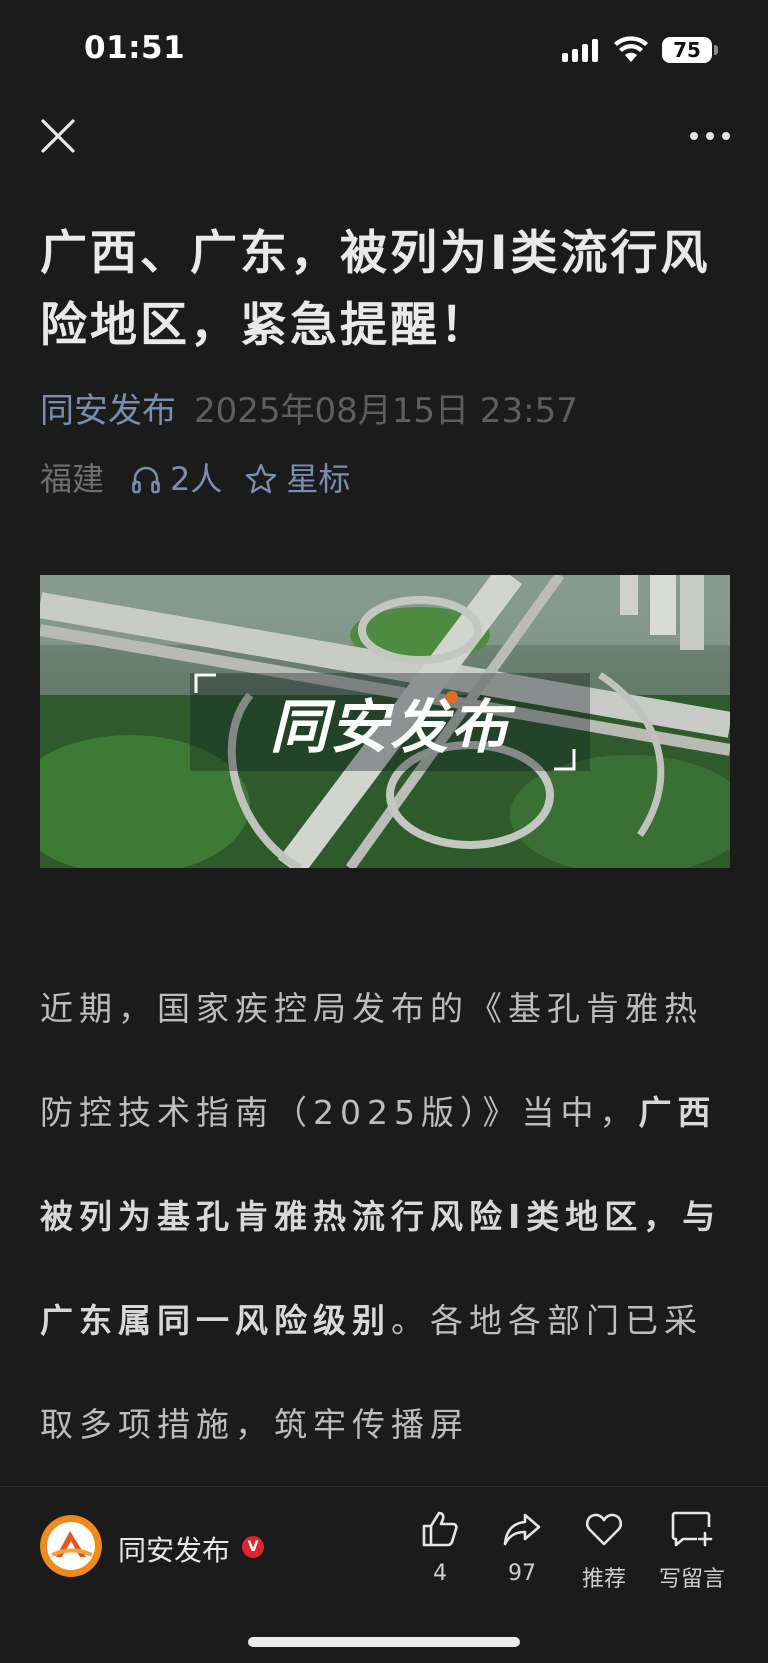  I want to click on bottom-action-bar: 同安发布 V 4 97 推荐 写留言, so click(384, 1574).